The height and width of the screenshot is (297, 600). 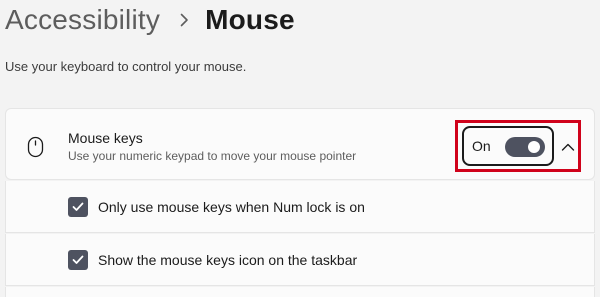 What do you see at coordinates (126, 66) in the screenshot?
I see `page-description: Use your keyboard to control your mouse.` at bounding box center [126, 66].